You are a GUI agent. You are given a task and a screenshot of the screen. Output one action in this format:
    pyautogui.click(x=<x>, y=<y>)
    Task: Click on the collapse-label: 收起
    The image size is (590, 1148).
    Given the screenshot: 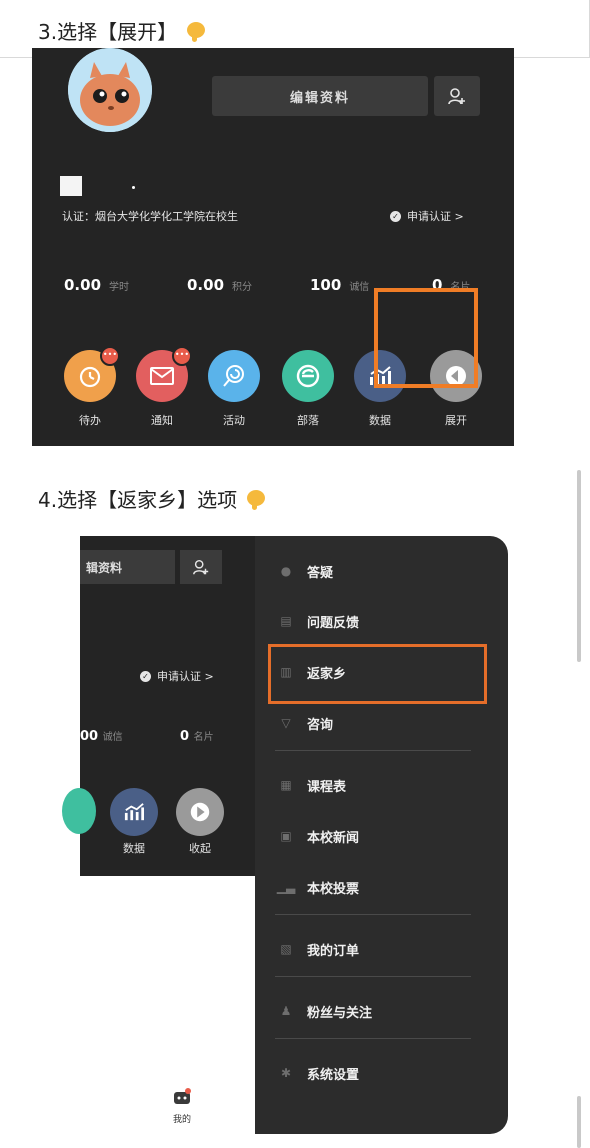 What is the action you would take?
    pyautogui.click(x=200, y=848)
    